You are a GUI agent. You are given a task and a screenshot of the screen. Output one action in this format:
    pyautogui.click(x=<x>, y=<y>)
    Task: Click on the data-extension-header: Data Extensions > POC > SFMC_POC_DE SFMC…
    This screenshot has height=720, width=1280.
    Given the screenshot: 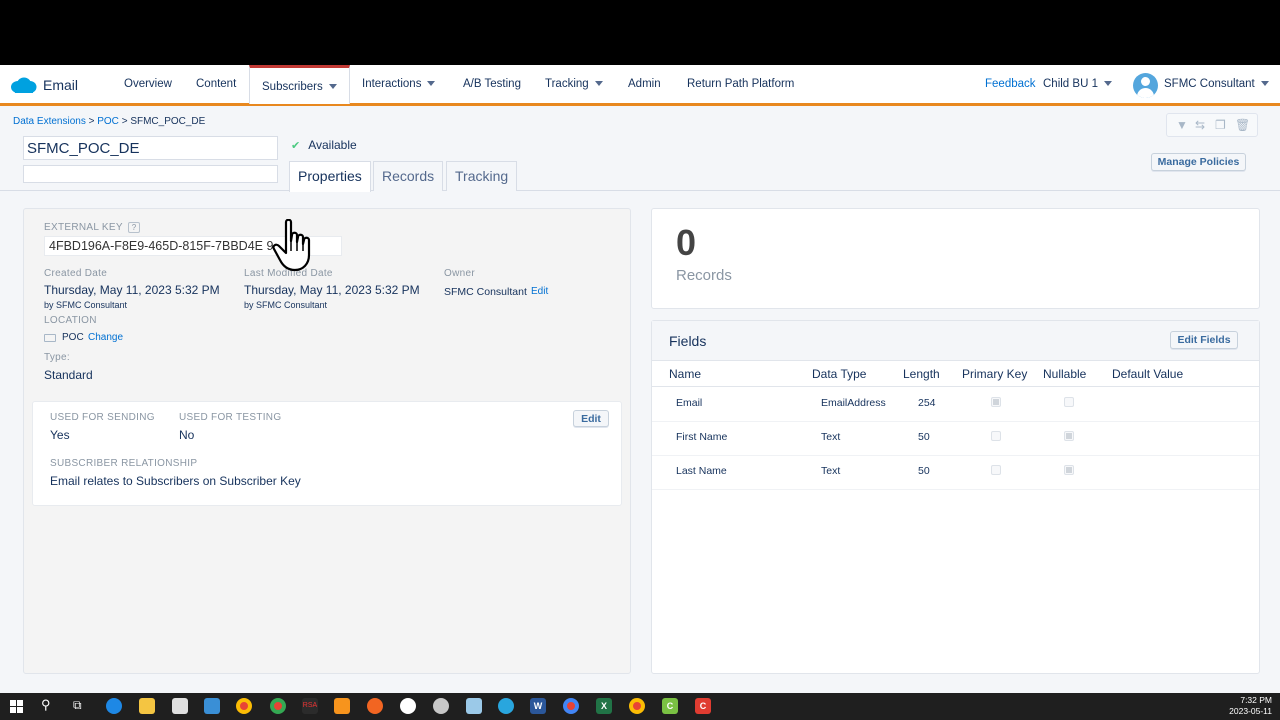 What is the action you would take?
    pyautogui.click(x=640, y=150)
    